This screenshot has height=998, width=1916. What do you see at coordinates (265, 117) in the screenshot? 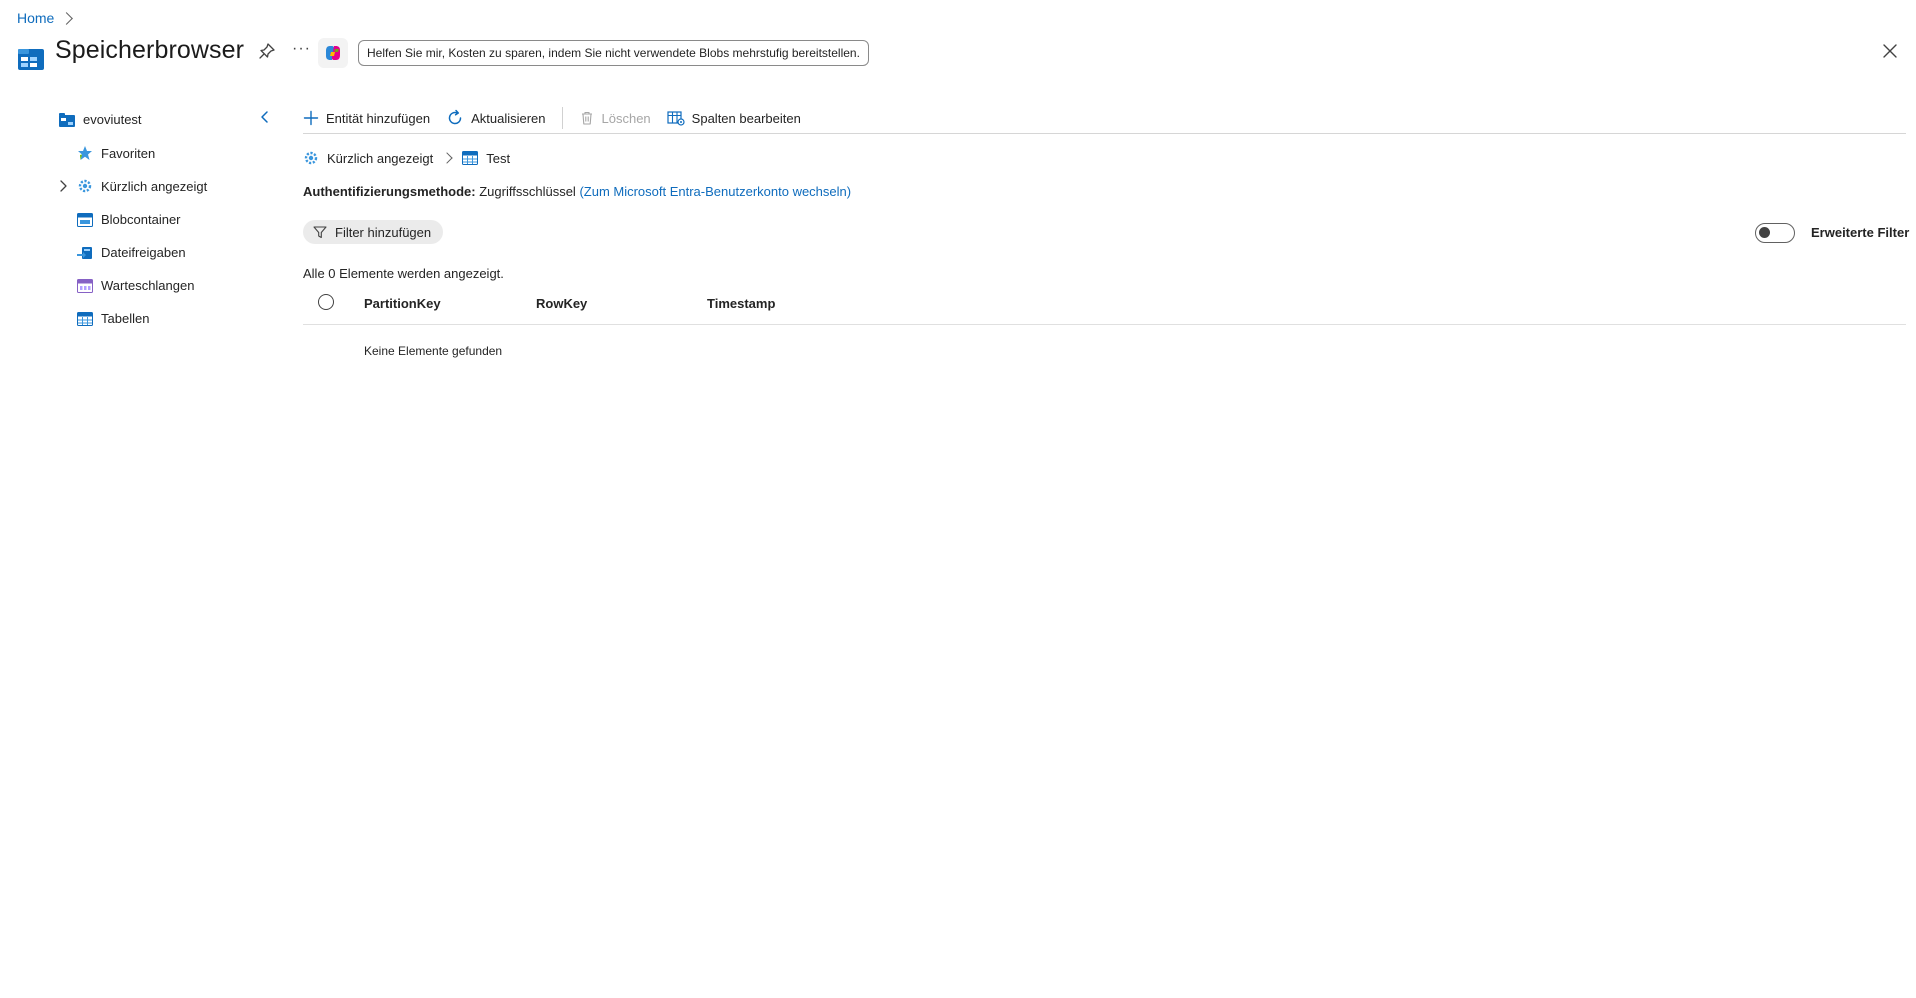
I see `collapse-sidebar-icon` at bounding box center [265, 117].